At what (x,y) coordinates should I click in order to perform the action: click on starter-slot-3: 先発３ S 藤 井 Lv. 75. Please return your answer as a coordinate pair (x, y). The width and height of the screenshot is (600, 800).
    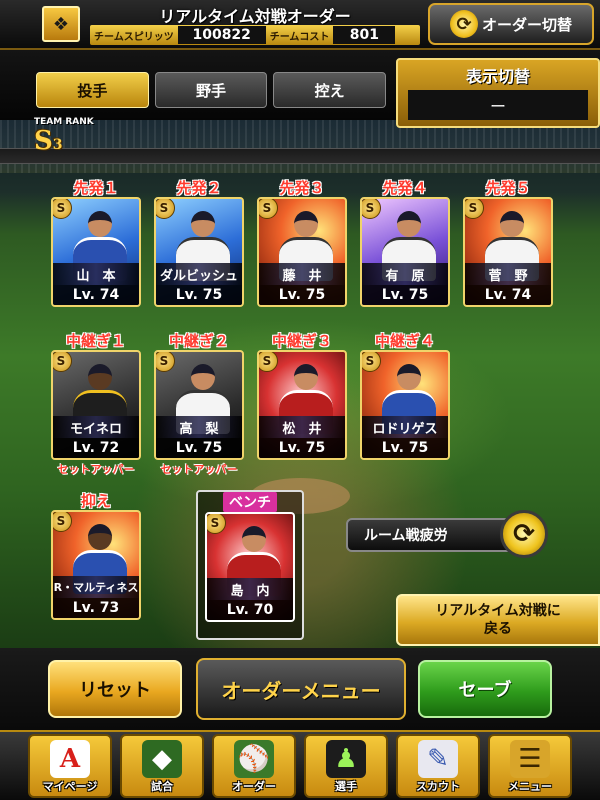
    Looking at the image, I should click on (302, 242).